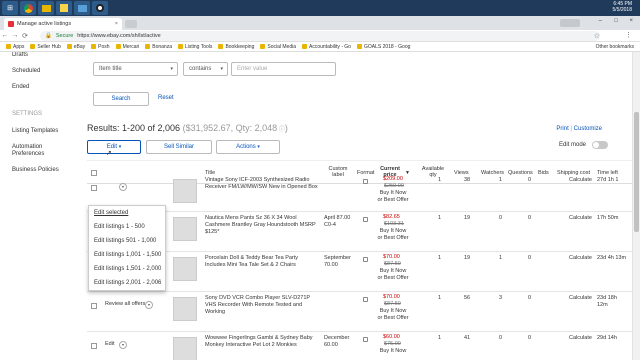 The width and height of the screenshot is (640, 360). What do you see at coordinates (5, 35) in the screenshot?
I see `back-icon: ←` at bounding box center [5, 35].